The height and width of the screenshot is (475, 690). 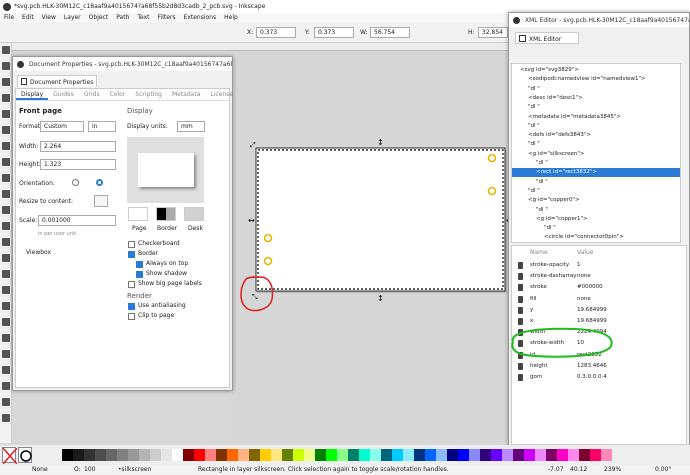 I want to click on scale-field: 0.001000, so click(x=77, y=220).